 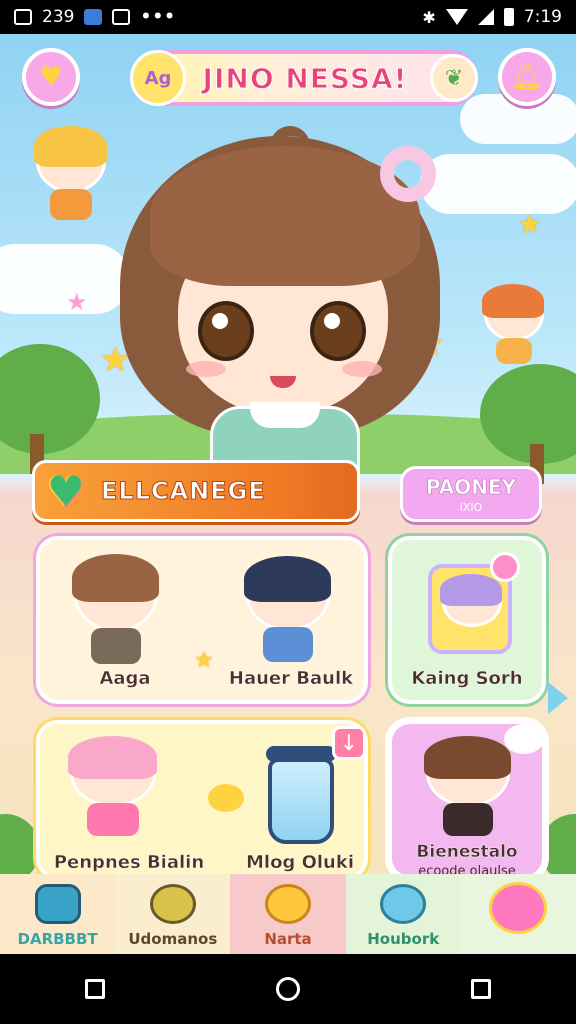 I want to click on money-button: PAONEY IXIO, so click(x=471, y=494).